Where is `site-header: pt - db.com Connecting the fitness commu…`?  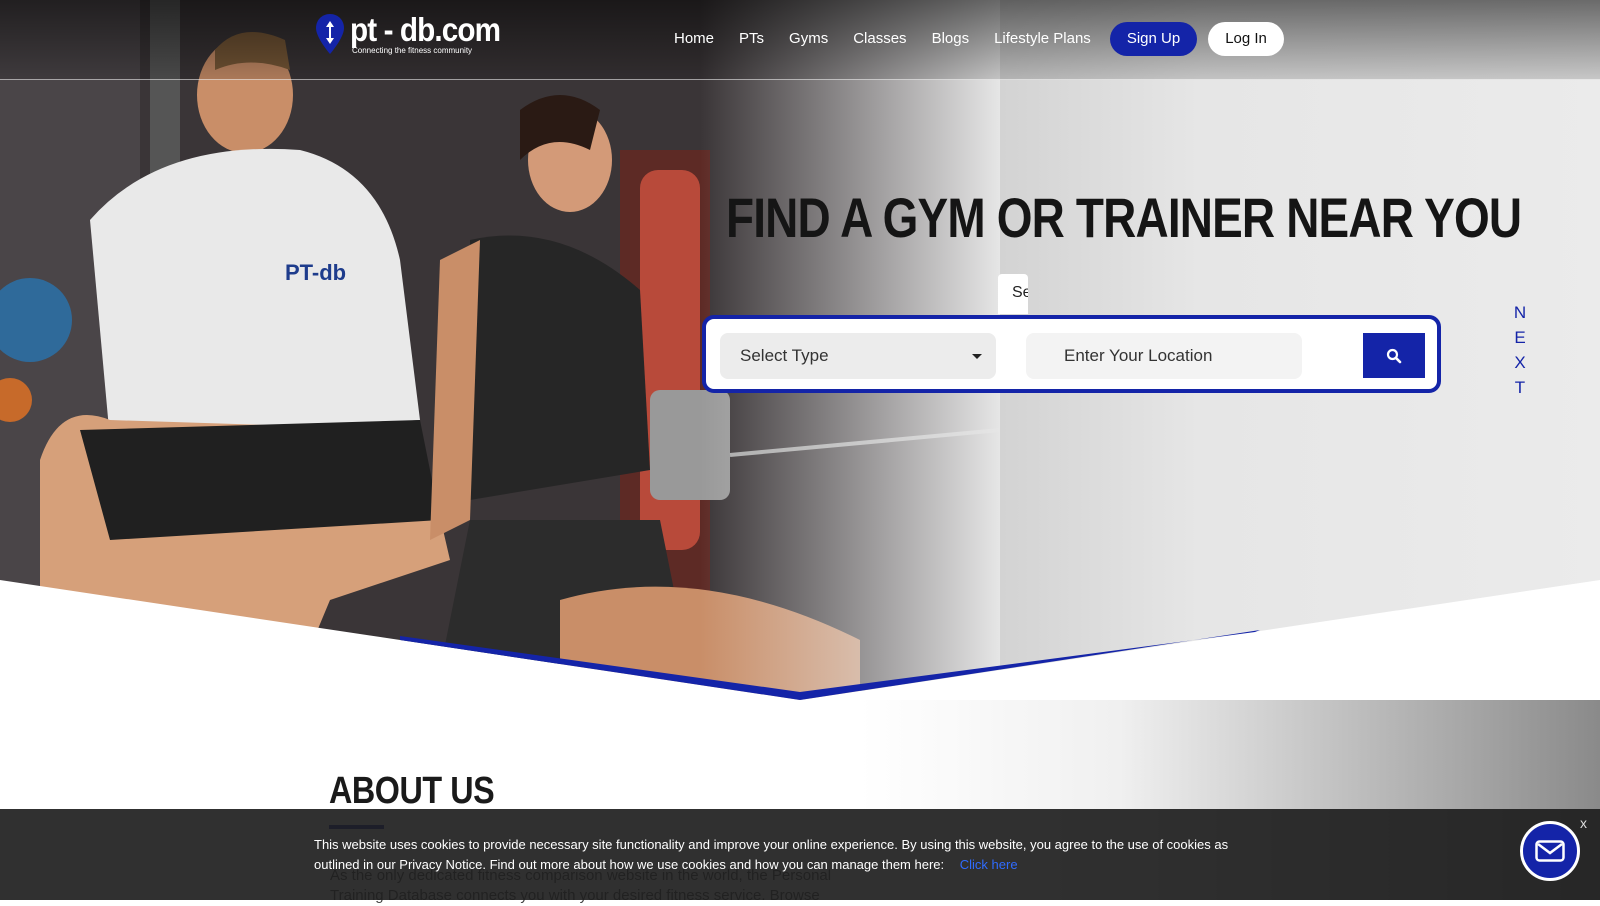
site-header: pt - db.com Connecting the fitness commu… is located at coordinates (800, 40).